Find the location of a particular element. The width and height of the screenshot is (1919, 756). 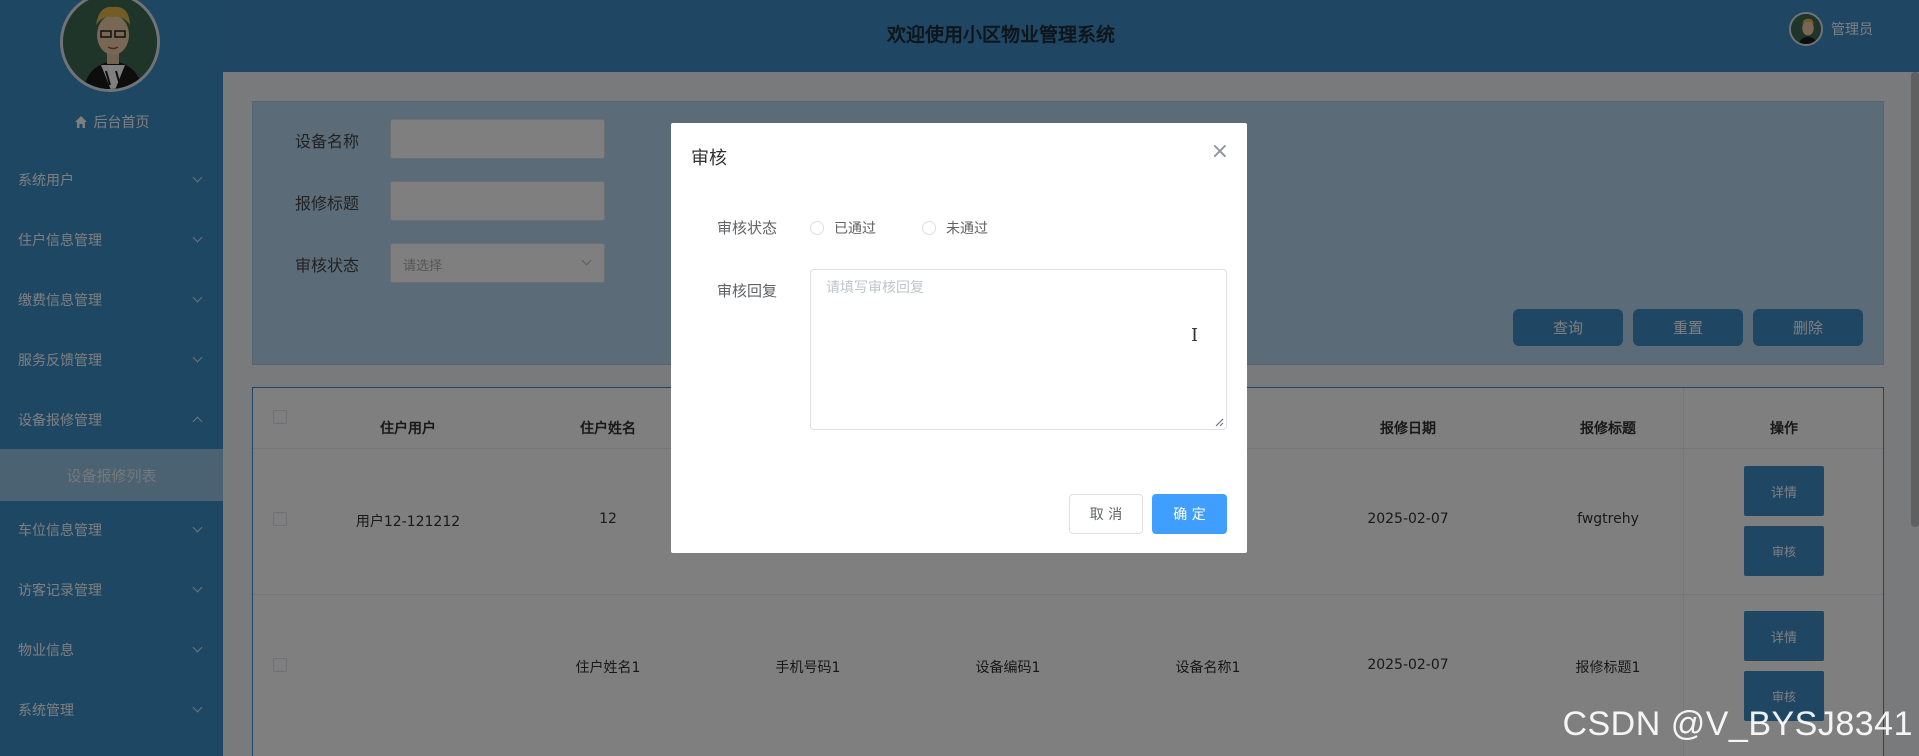

radio-label: 已通过 is located at coordinates (855, 229).